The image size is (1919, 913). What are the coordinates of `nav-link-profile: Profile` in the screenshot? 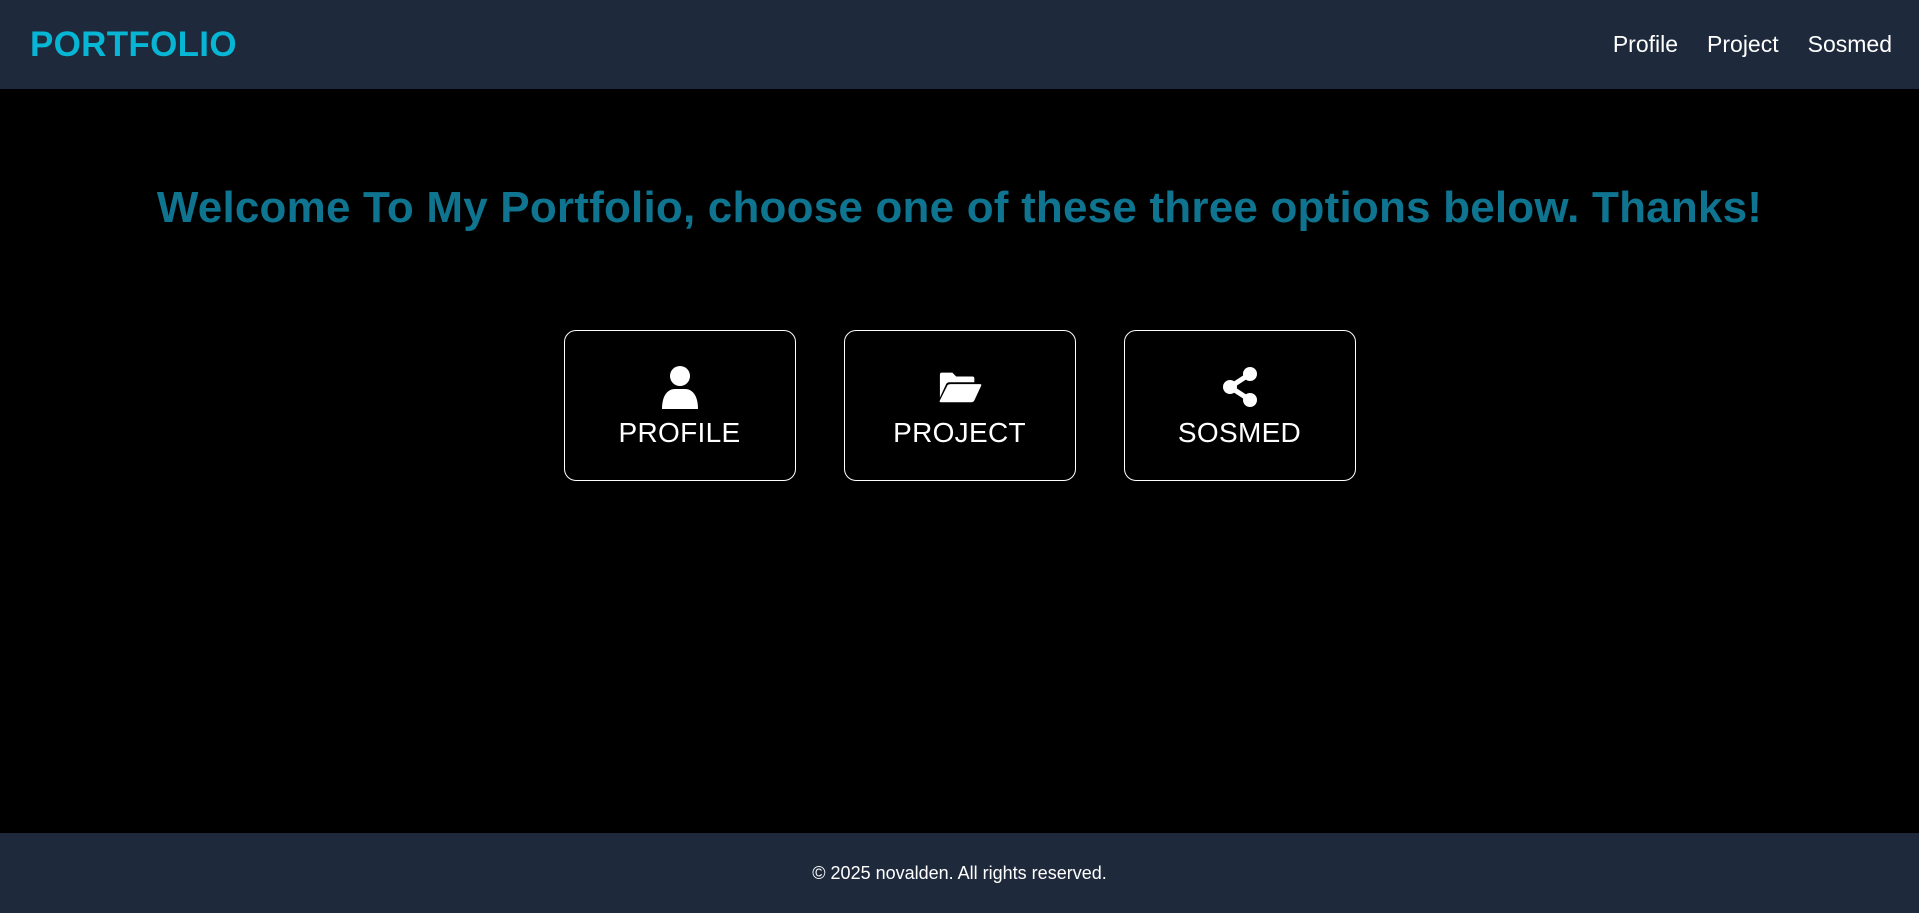 It's located at (1645, 44).